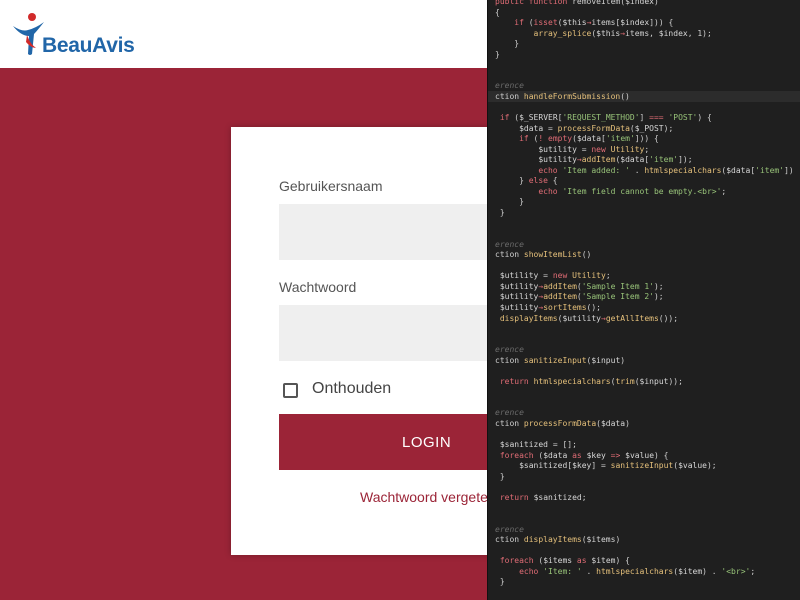 Image resolution: width=800 pixels, height=600 pixels. Describe the element at coordinates (559, 560) in the screenshot. I see `code-line: foreach ($items as $item) {` at that location.